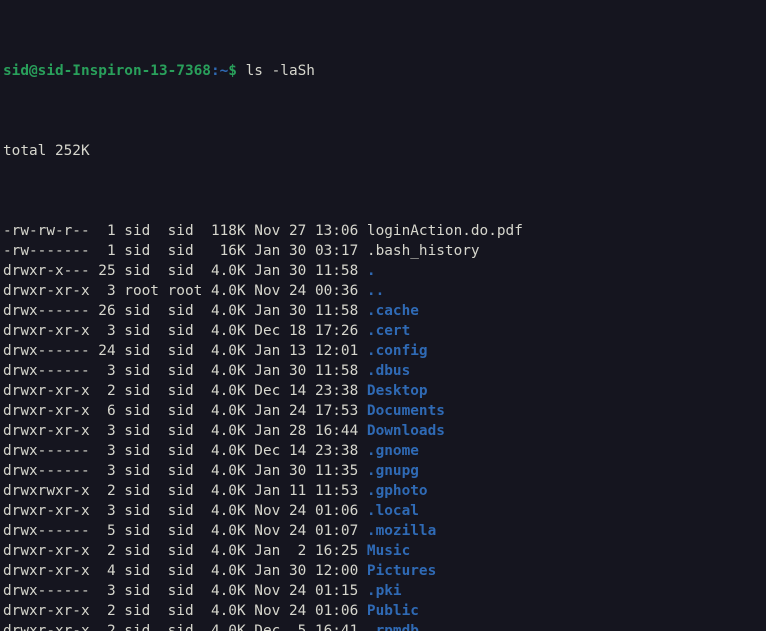 This screenshot has height=631, width=766. I want to click on row-time: 12:01, so click(332, 351).